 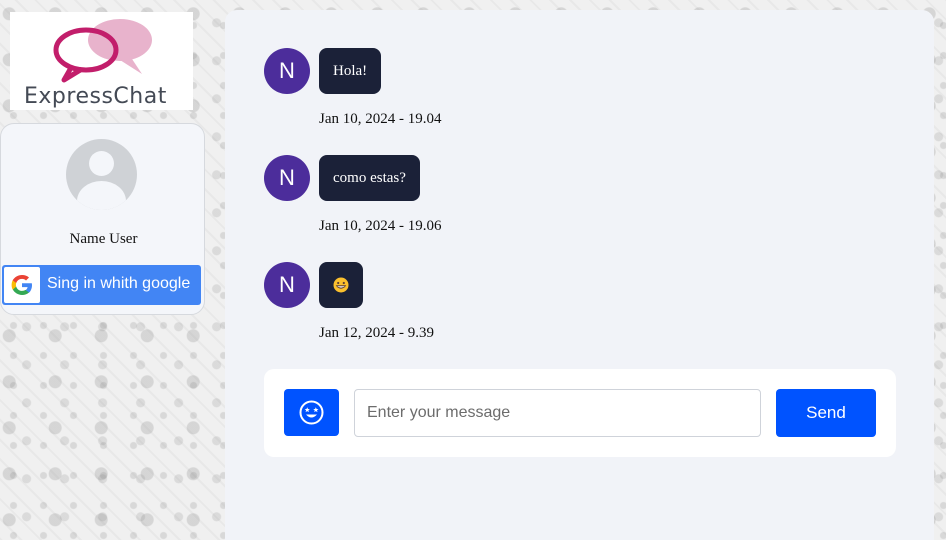 I want to click on google-signin-button: Sing in whith google, so click(x=101, y=285).